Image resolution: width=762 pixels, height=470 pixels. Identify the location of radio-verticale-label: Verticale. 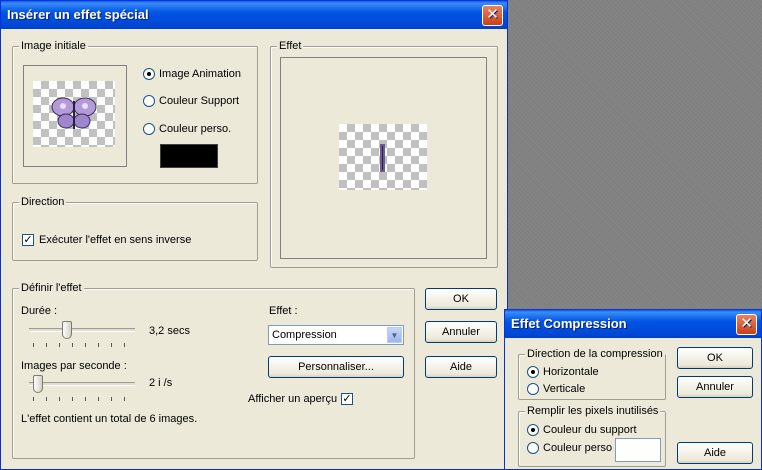
(564, 389).